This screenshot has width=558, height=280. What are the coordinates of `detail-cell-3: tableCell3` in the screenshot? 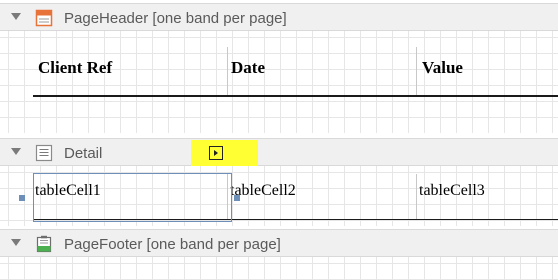 It's located at (452, 191).